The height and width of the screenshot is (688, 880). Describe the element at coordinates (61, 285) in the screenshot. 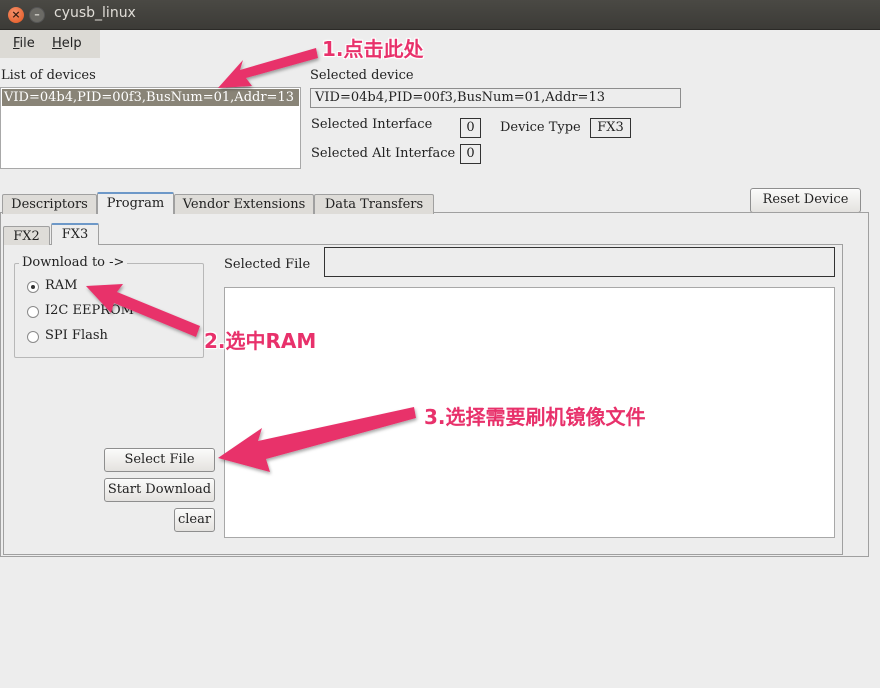

I see `radio-ram-label: RAM` at that location.